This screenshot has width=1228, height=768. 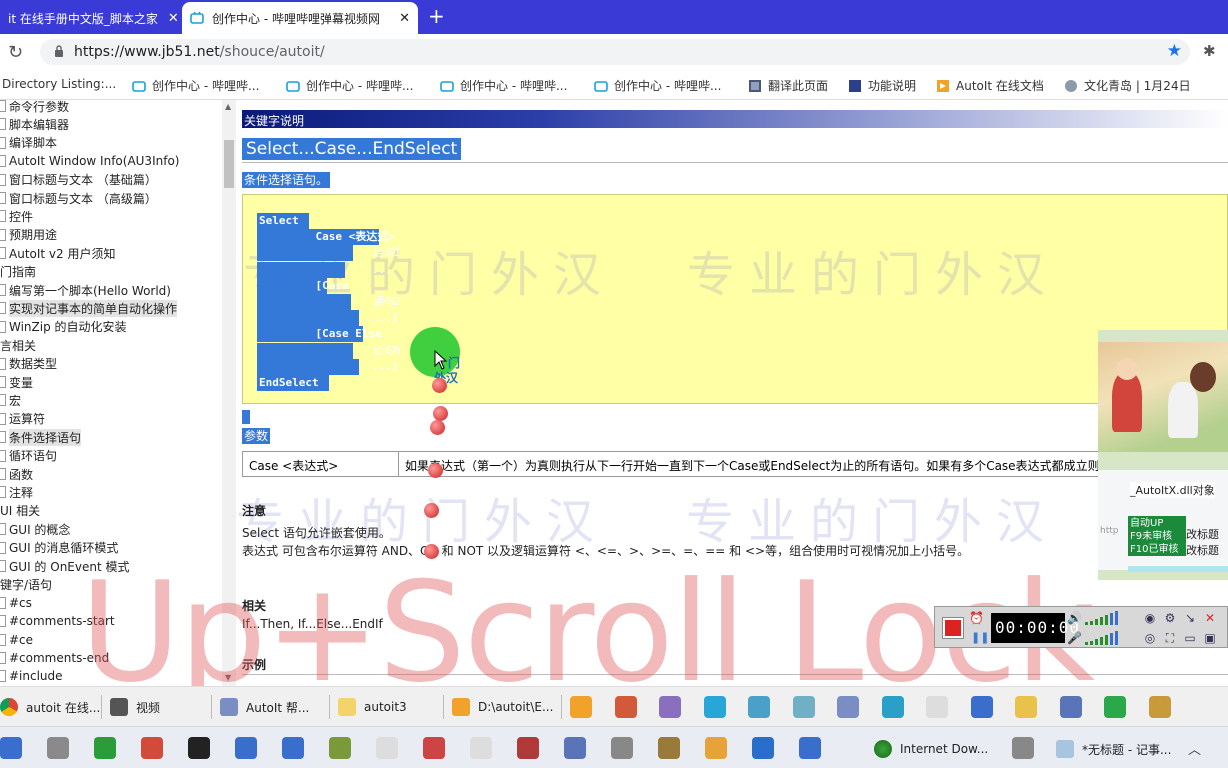 What do you see at coordinates (436, 16) in the screenshot?
I see `new-tab-button: +` at bounding box center [436, 16].